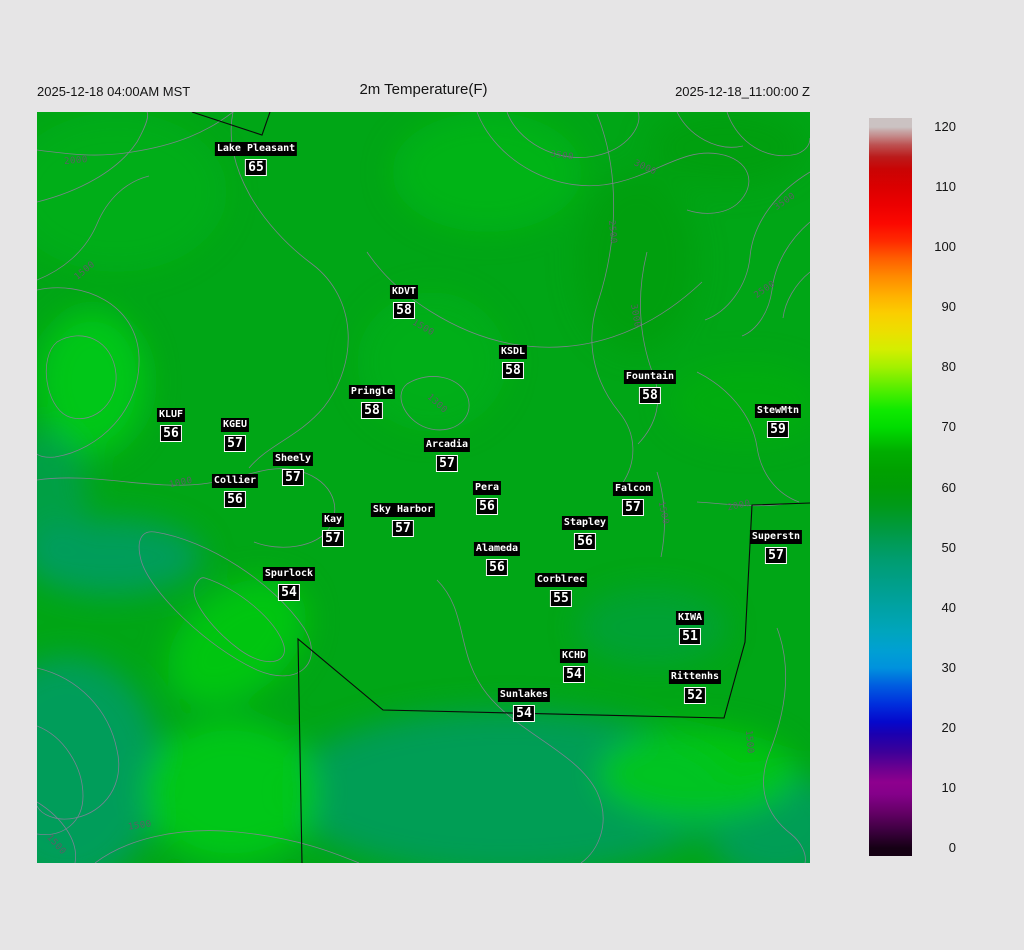 Image resolution: width=1024 pixels, height=950 pixels. I want to click on colorbar-tick-label: 80, so click(948, 367).